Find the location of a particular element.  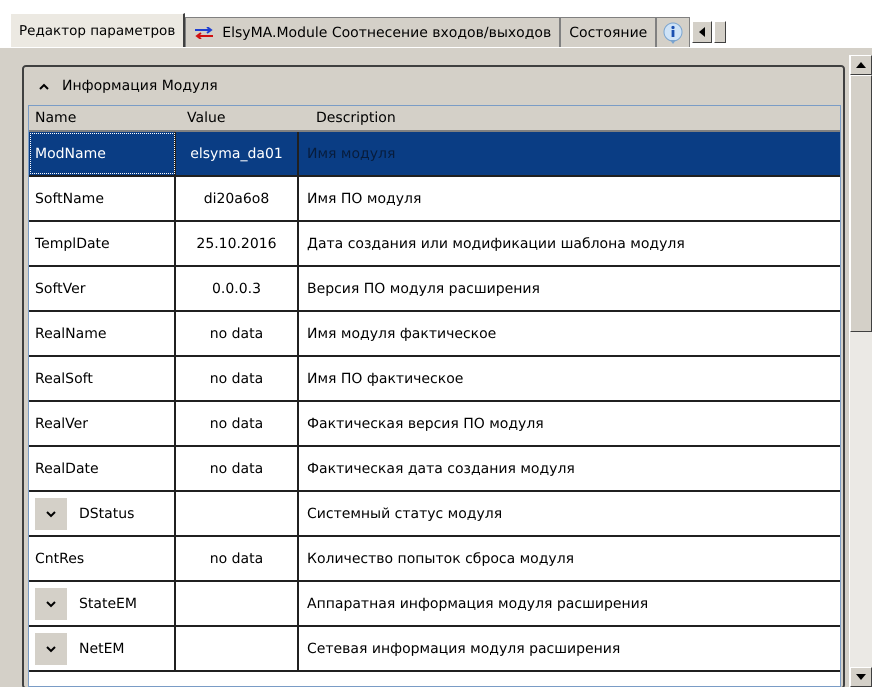

description-cell-text: Имя ПО модуля is located at coordinates (364, 199).